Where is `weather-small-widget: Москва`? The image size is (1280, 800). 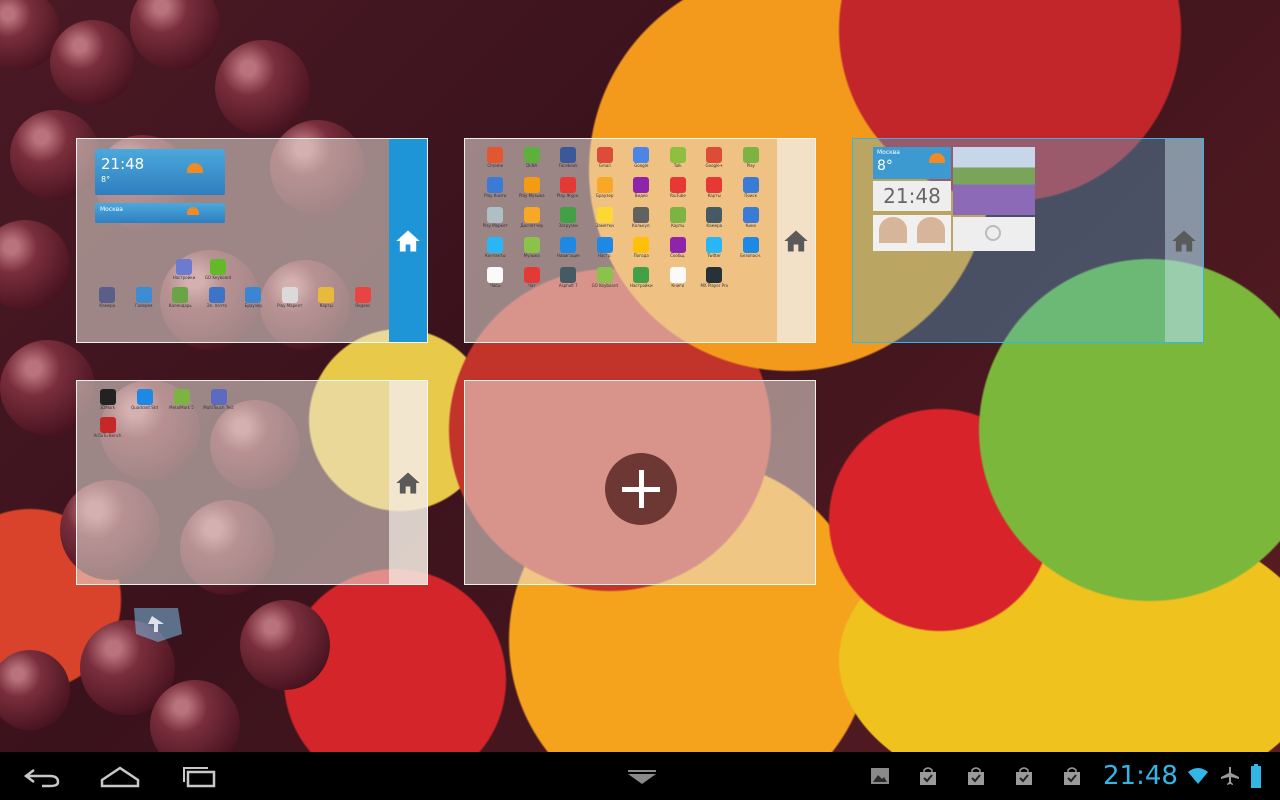
weather-small-widget: Москва is located at coordinates (160, 213).